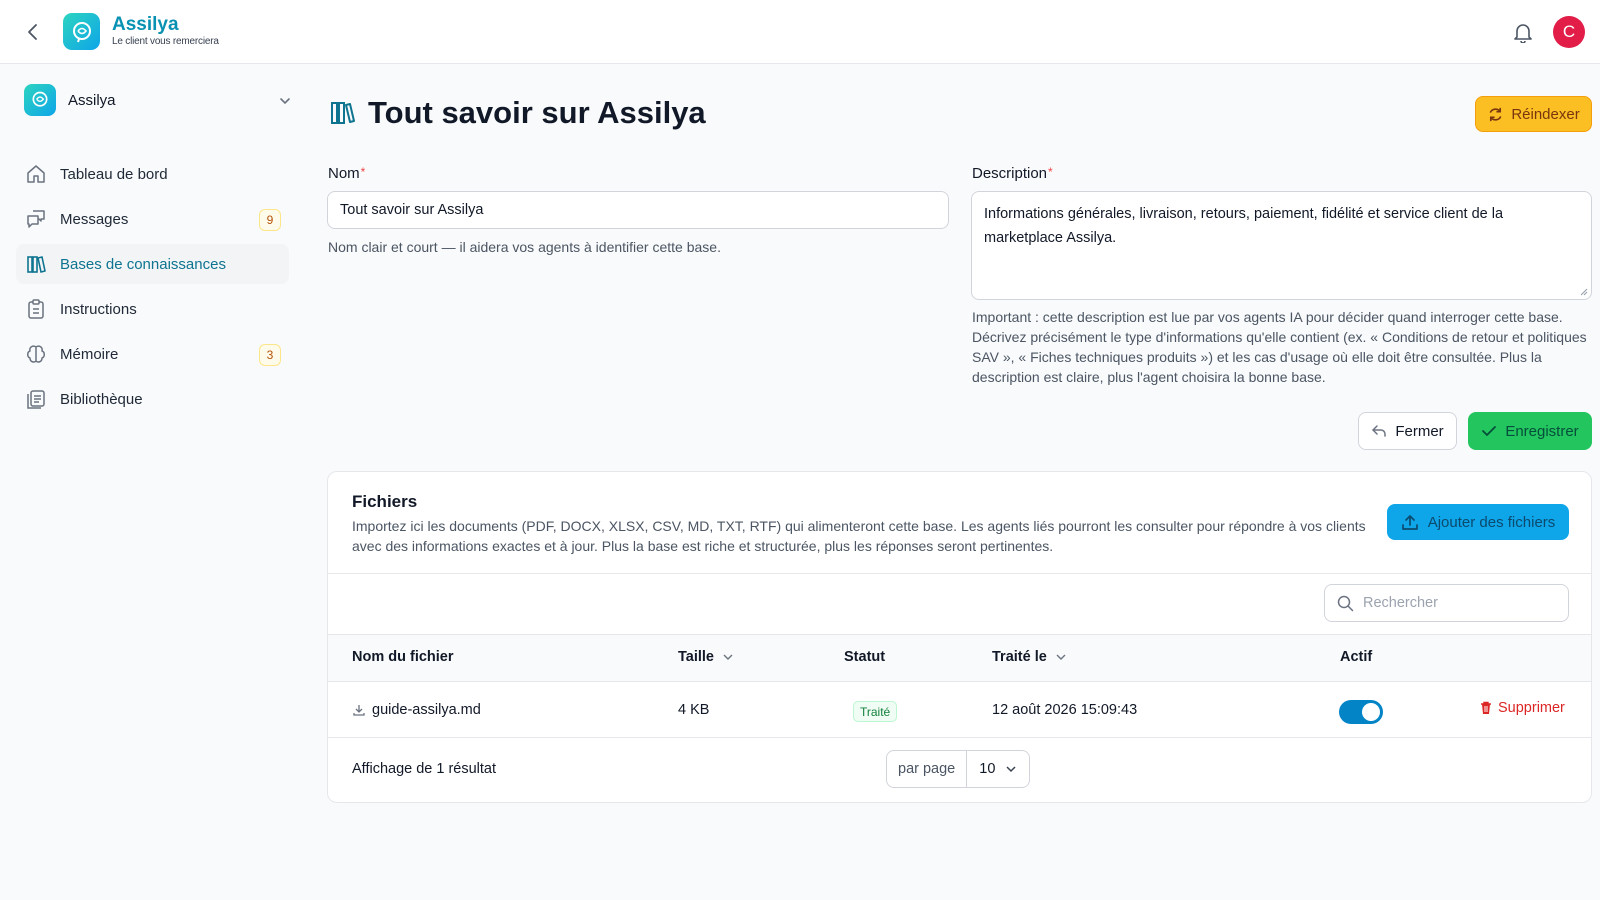  Describe the element at coordinates (424, 769) in the screenshot. I see `results-count: Affichage de 1 résultat` at that location.